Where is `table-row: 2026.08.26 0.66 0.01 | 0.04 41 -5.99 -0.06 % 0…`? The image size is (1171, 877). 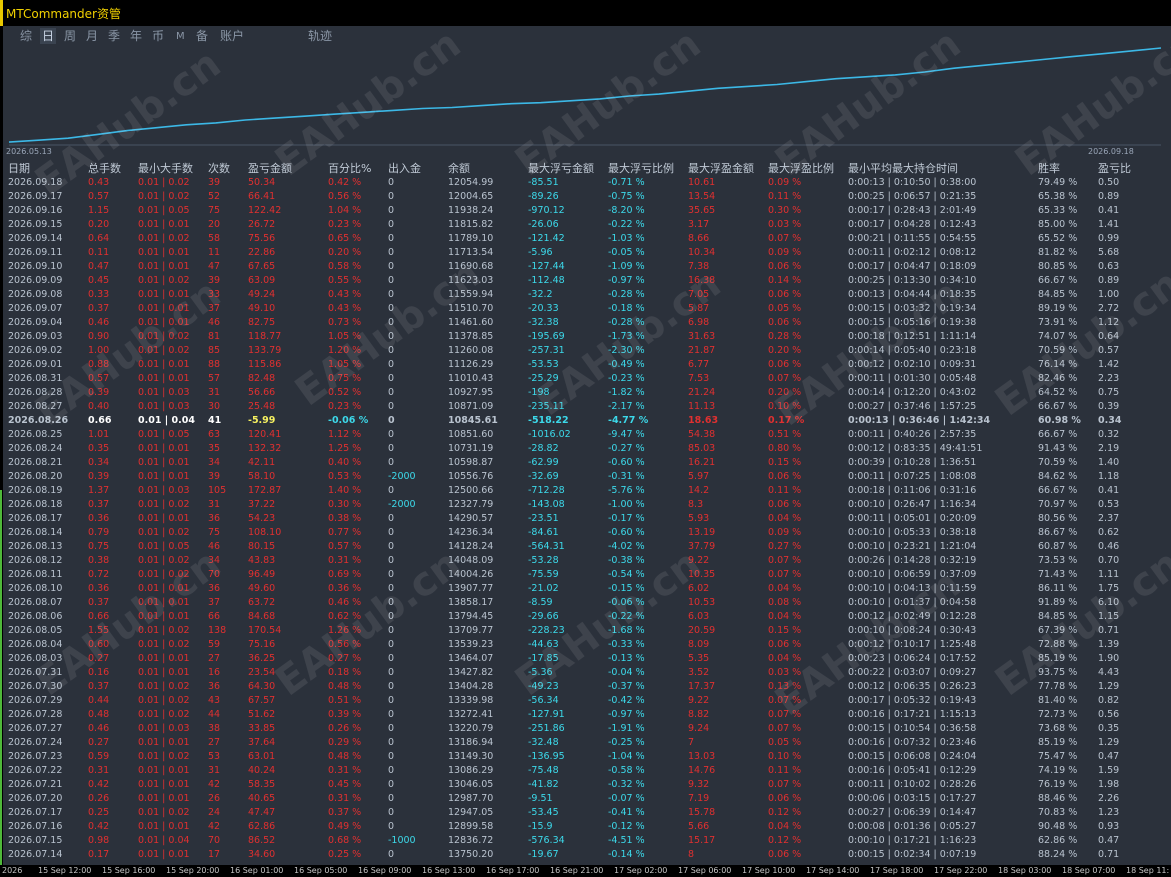
table-row: 2026.08.26 0.66 0.01 | 0.04 41 -5.99 -0.06 % 0… is located at coordinates (585, 421).